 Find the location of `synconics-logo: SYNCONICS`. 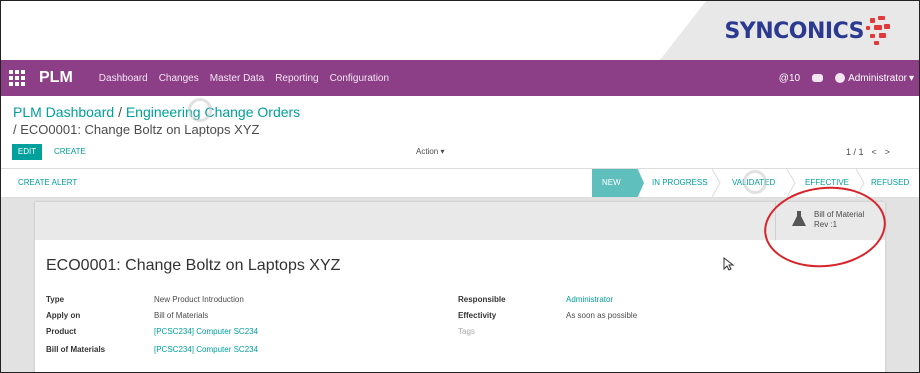

synconics-logo: SYNCONICS is located at coordinates (808, 31).